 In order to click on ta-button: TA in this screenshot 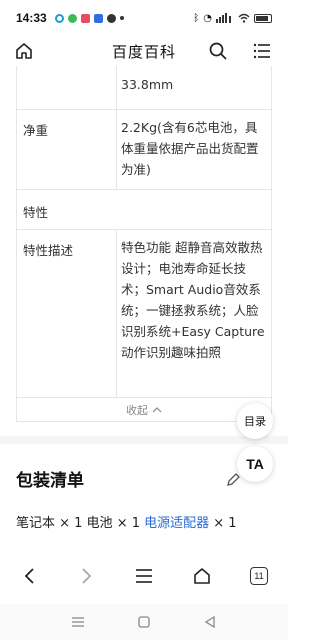, I will do `click(255, 464)`.